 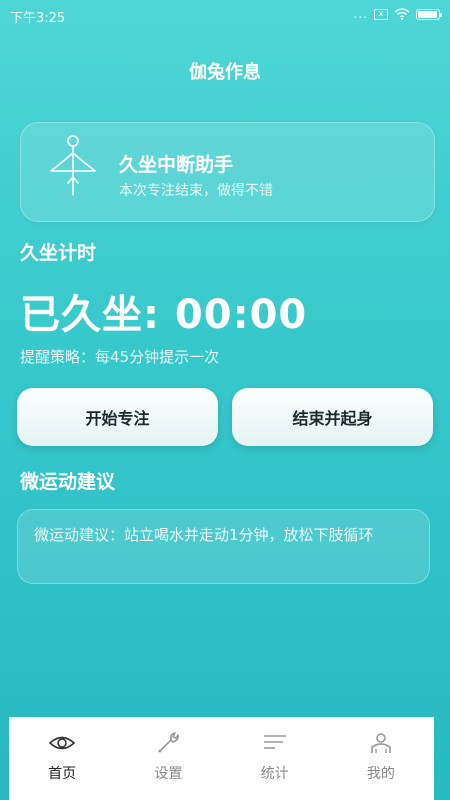 I want to click on status-icons: ... x, so click(x=397, y=14).